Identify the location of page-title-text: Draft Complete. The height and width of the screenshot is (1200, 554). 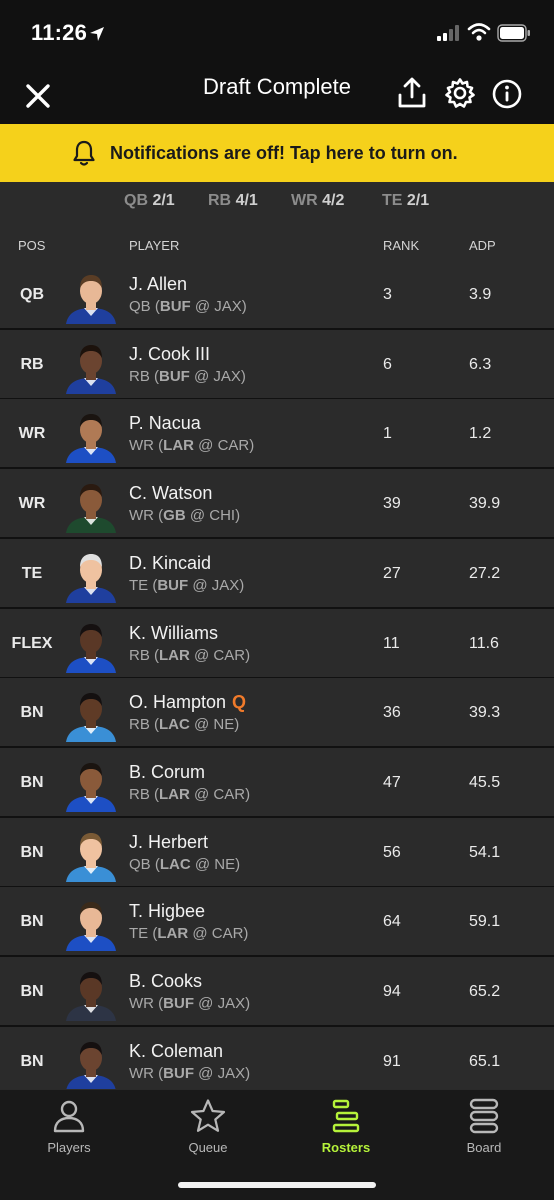
(277, 86).